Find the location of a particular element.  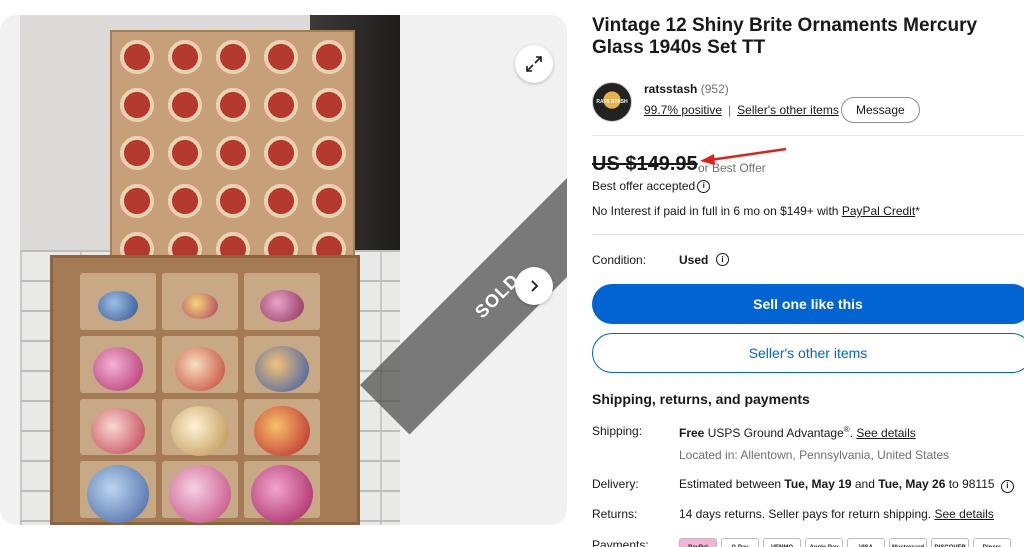

shipping-section-title: Shipping, returns, and payments is located at coordinates (701, 399).